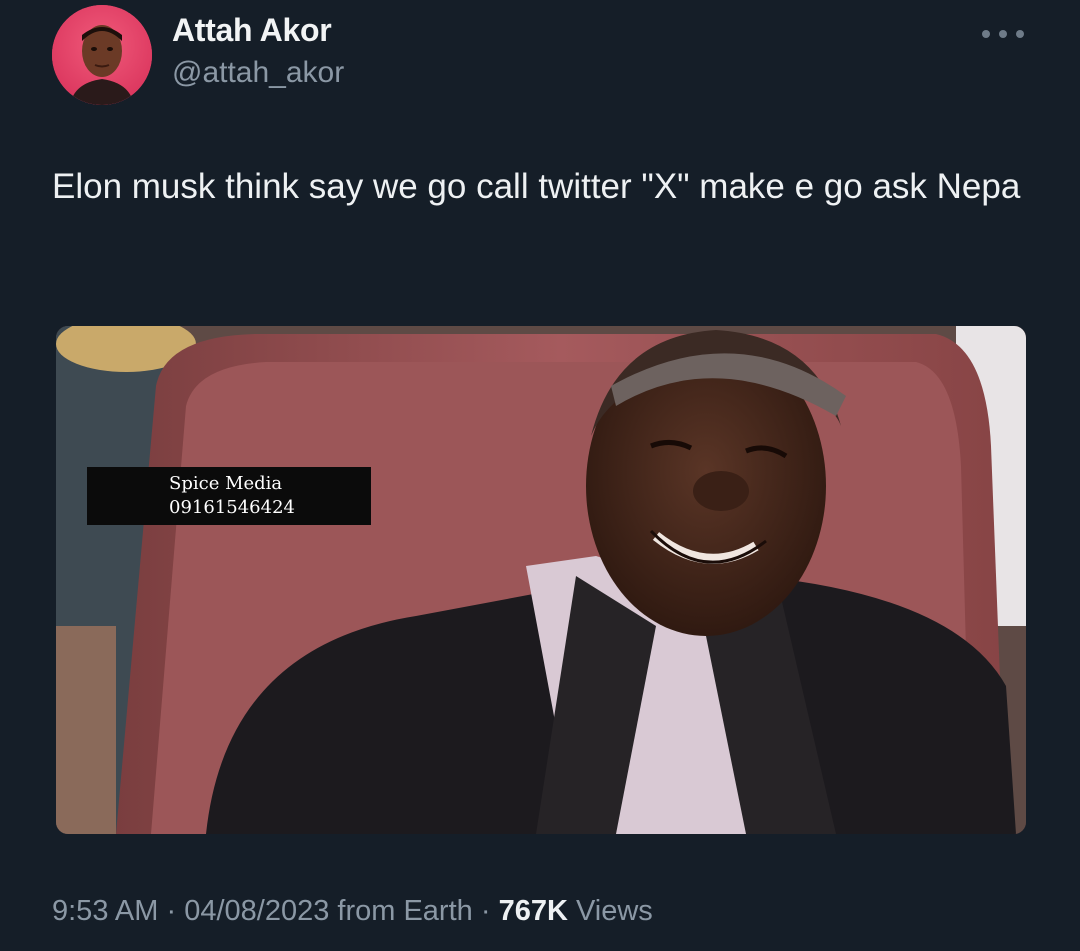  I want to click on watermark-name: Spice Media, so click(226, 483).